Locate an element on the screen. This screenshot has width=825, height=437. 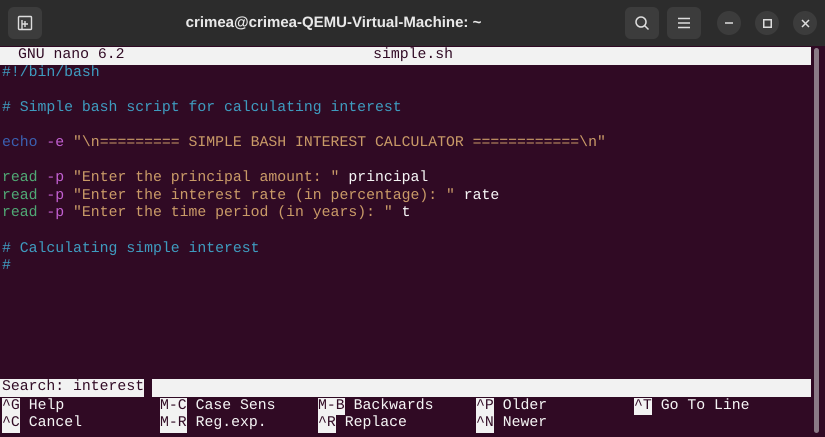
shortcut-label: Help is located at coordinates (46, 406).